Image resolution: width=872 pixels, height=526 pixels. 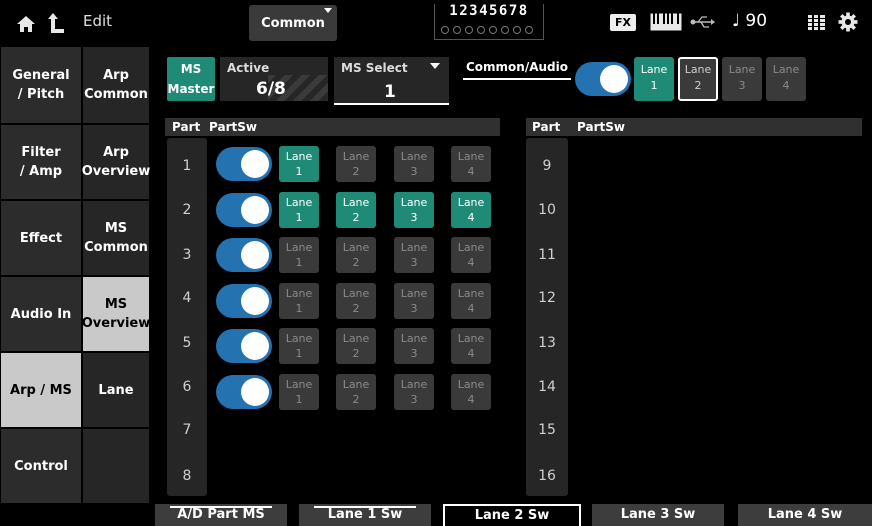 I want to click on tempo-display: ♩ 90, so click(x=749, y=21).